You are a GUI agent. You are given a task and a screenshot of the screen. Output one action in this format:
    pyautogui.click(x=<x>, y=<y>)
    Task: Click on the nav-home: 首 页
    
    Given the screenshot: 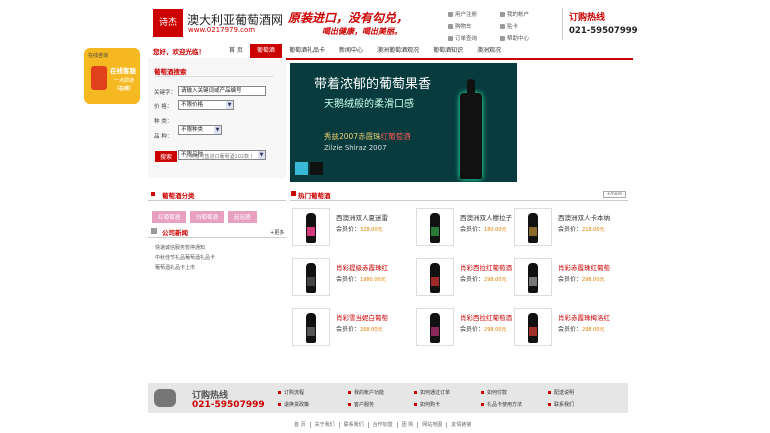 What is the action you would take?
    pyautogui.click(x=236, y=51)
    